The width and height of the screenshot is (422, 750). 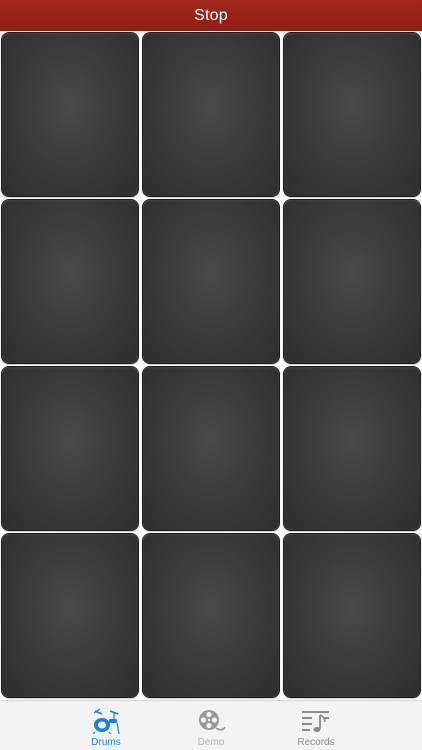 I want to click on tab-records: Records, so click(x=316, y=725).